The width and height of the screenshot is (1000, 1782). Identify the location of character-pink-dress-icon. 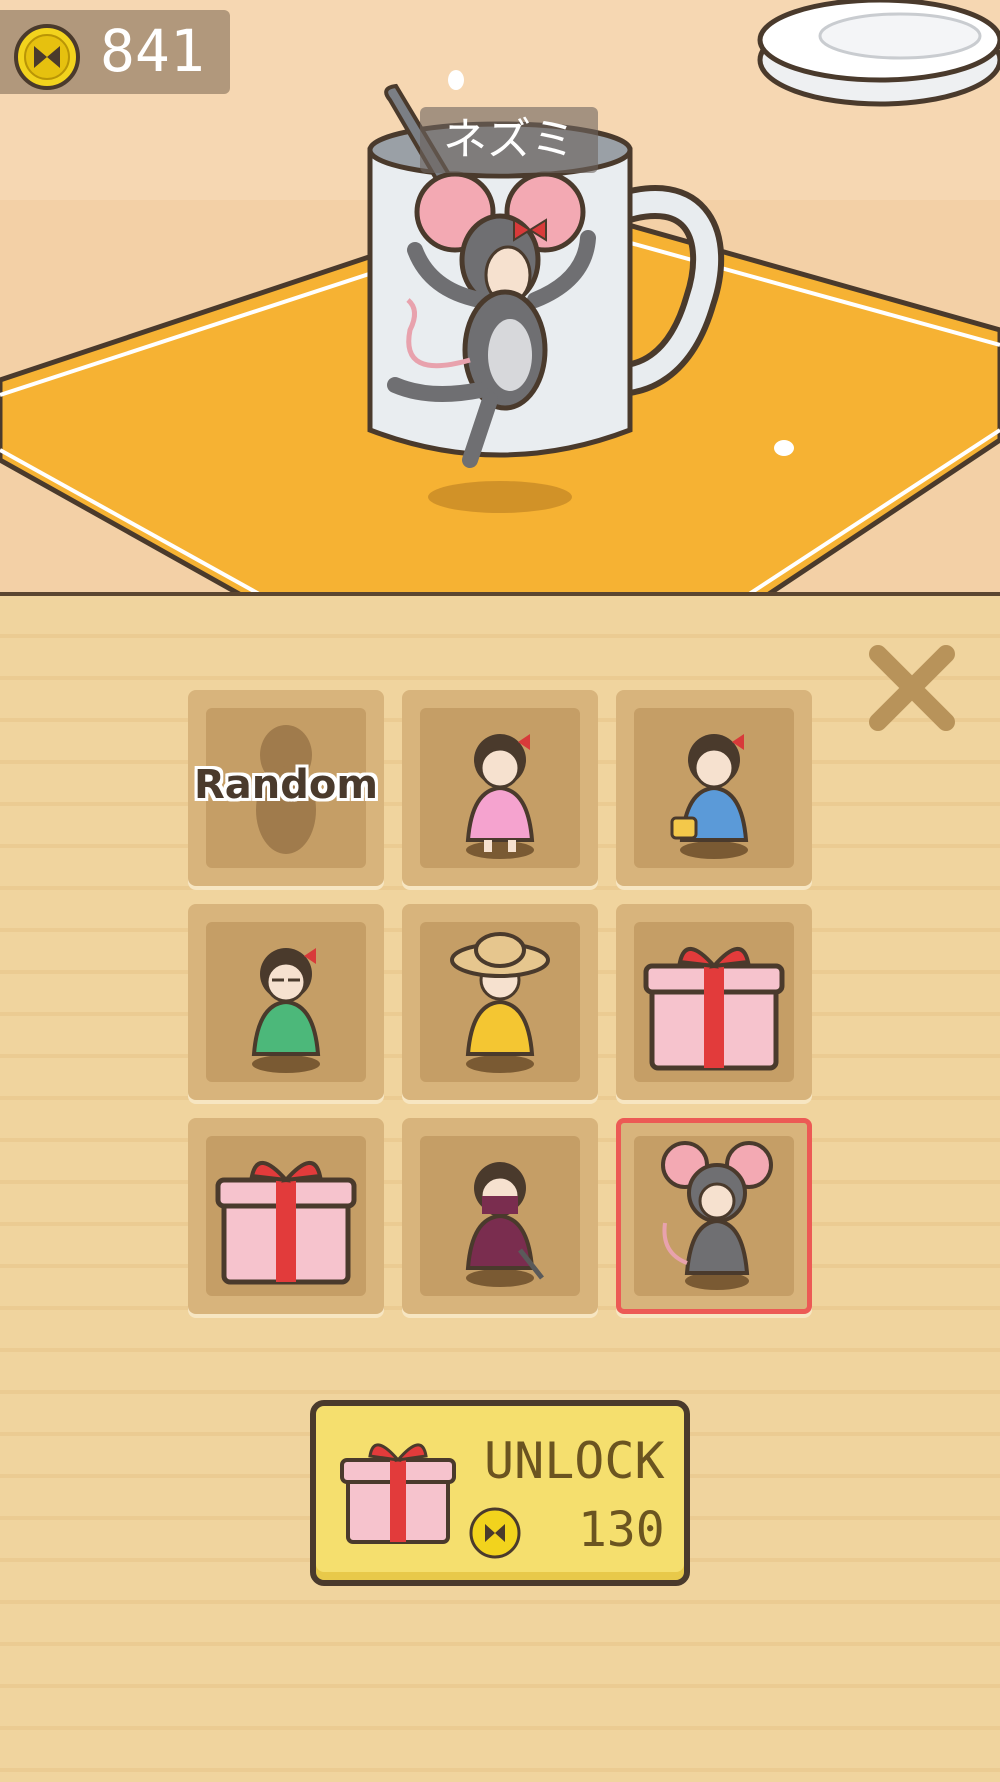
(500, 796).